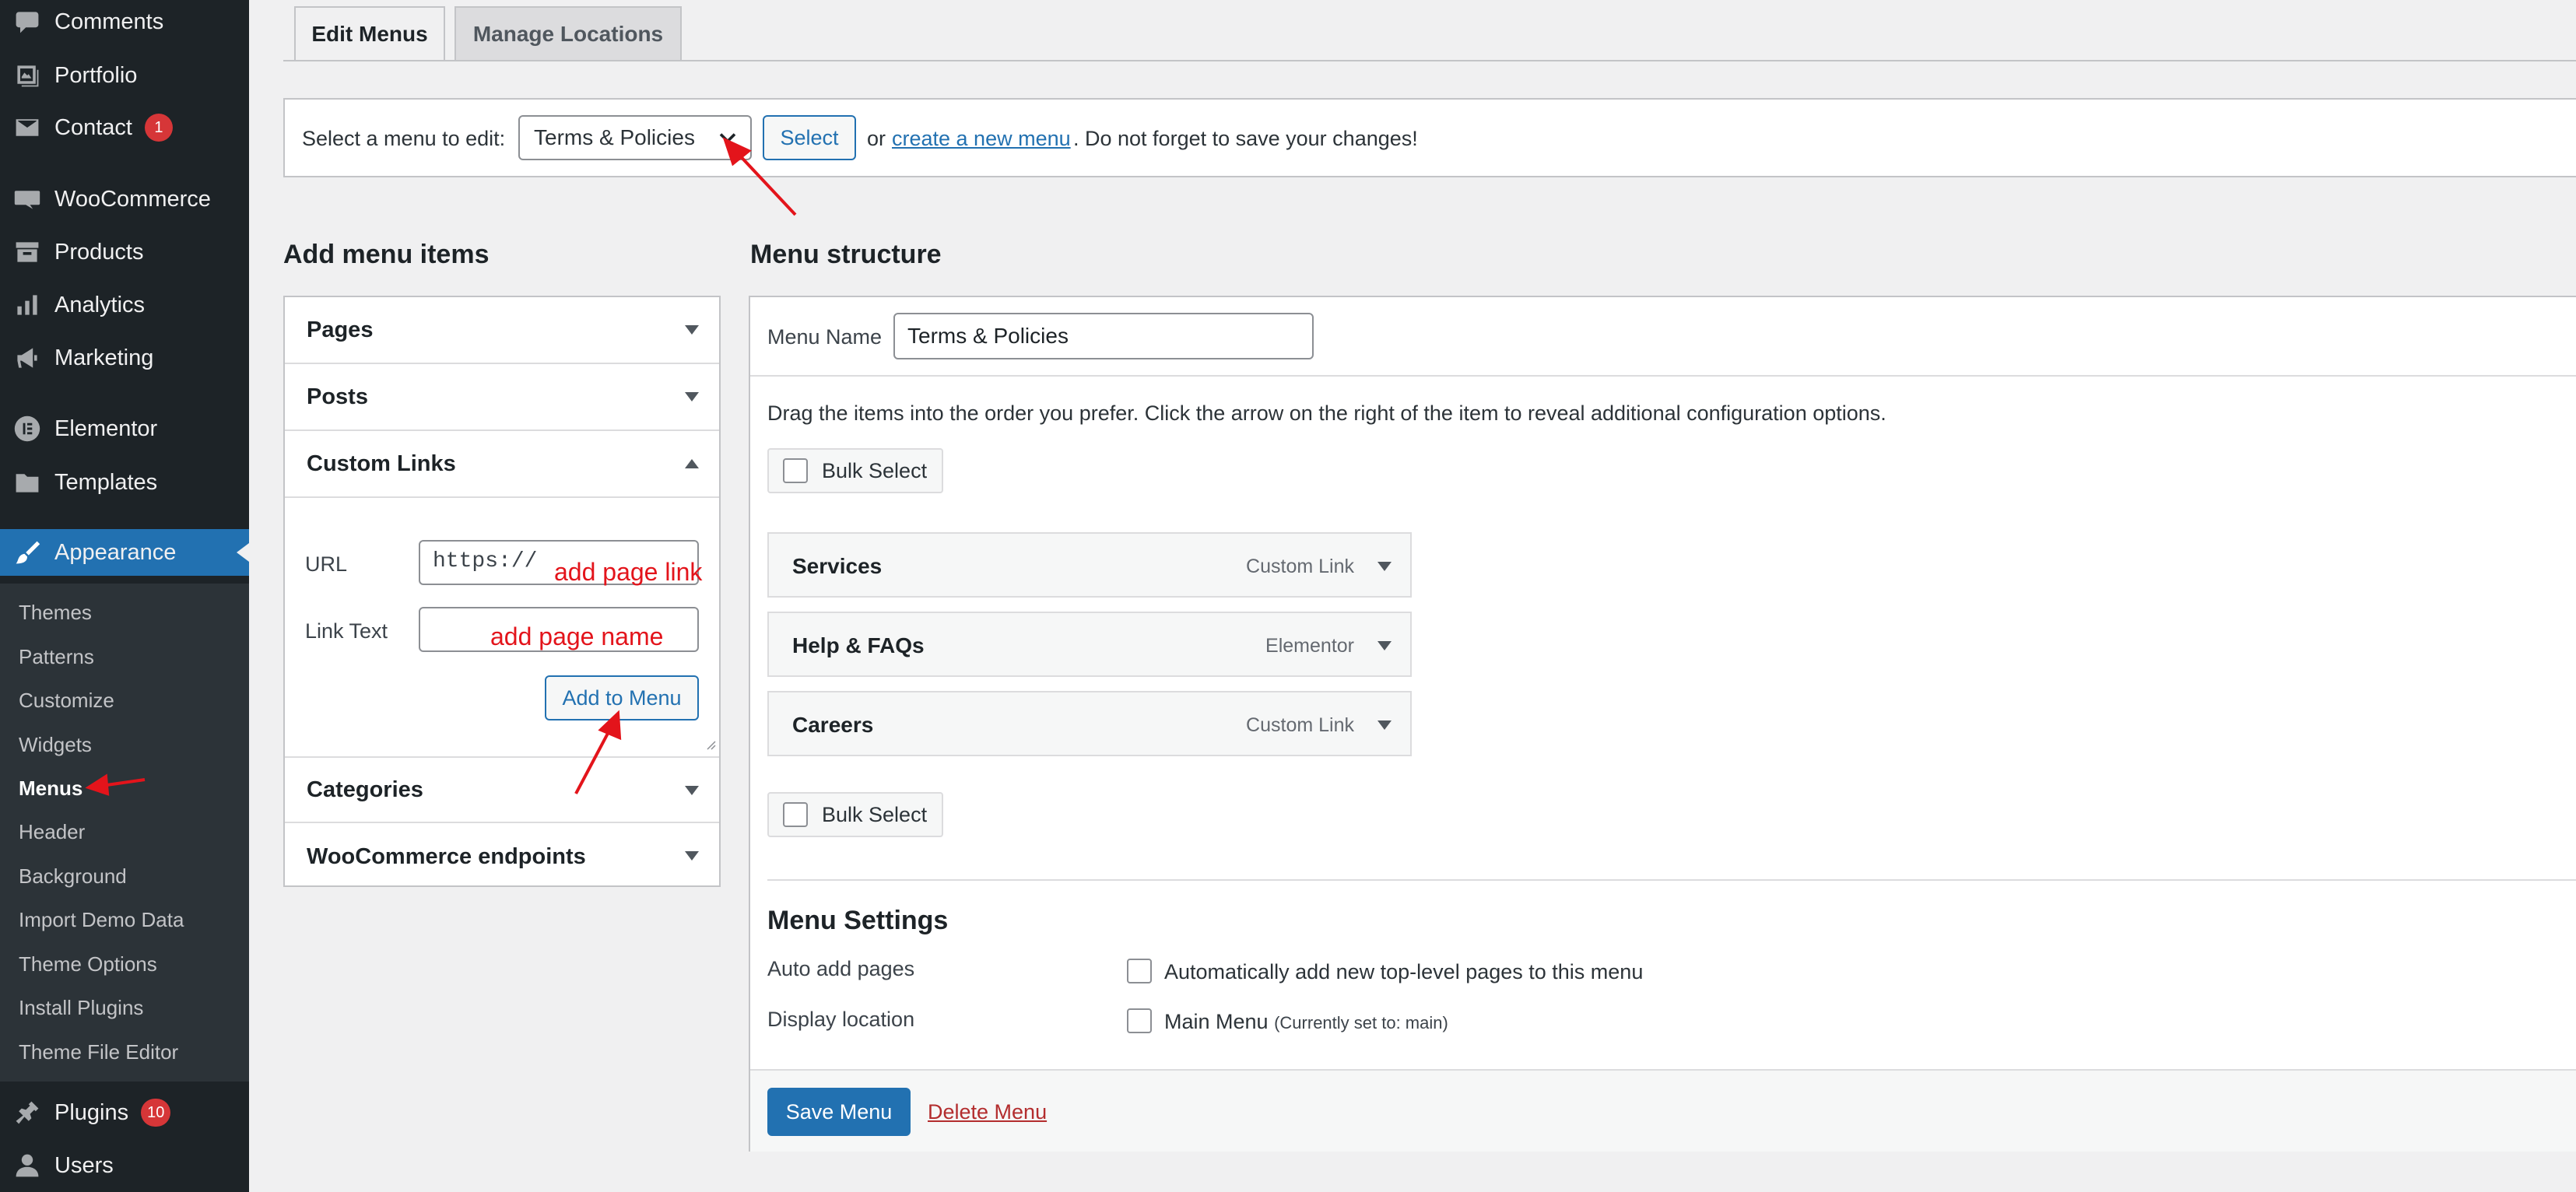 This screenshot has height=1192, width=2576. What do you see at coordinates (447, 856) in the screenshot?
I see `accordion-label: WooCommerce endpoints` at bounding box center [447, 856].